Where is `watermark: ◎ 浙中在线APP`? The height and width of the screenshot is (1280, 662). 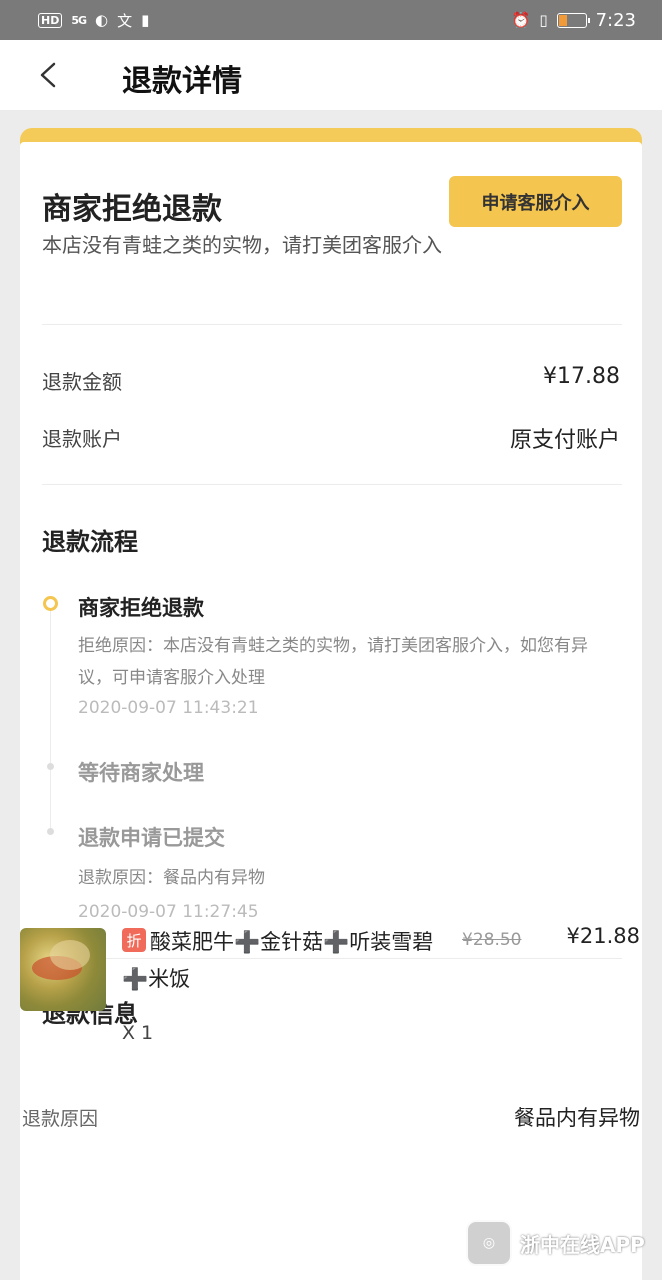 watermark: ◎ 浙中在线APP is located at coordinates (561, 1243).